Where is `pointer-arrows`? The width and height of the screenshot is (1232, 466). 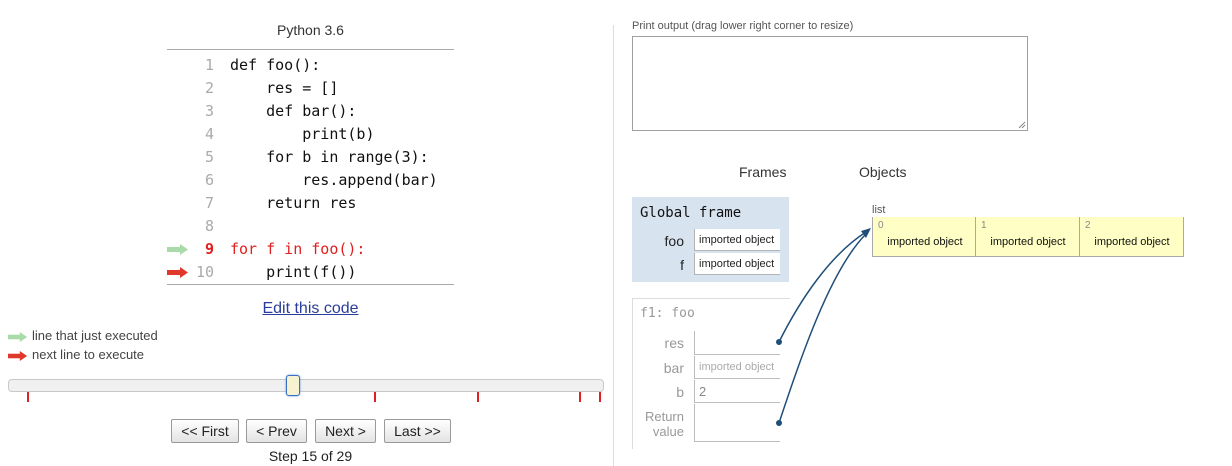
pointer-arrows is located at coordinates (823, 327).